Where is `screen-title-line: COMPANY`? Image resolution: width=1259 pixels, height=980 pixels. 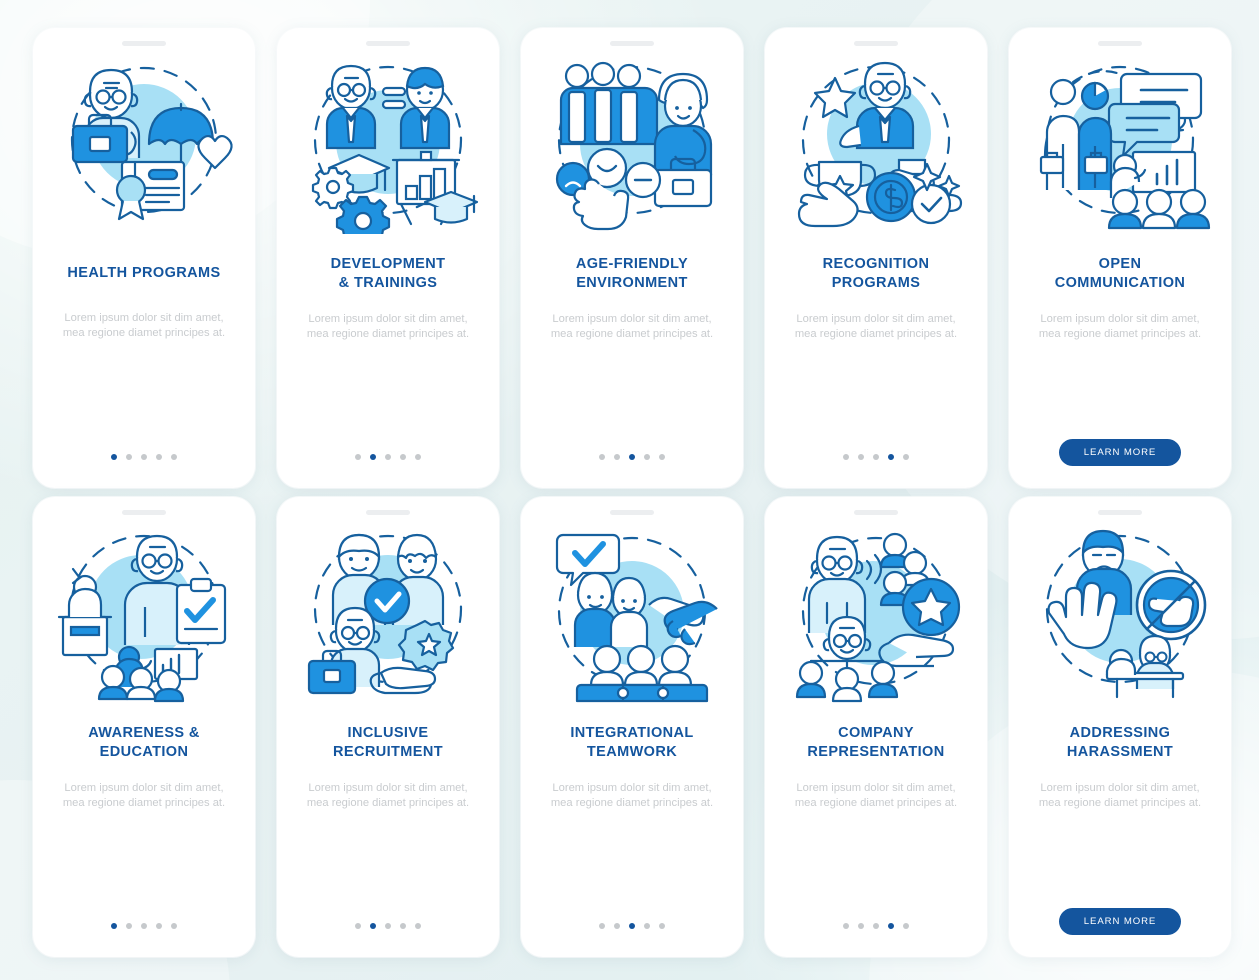 screen-title-line: COMPANY is located at coordinates (876, 733).